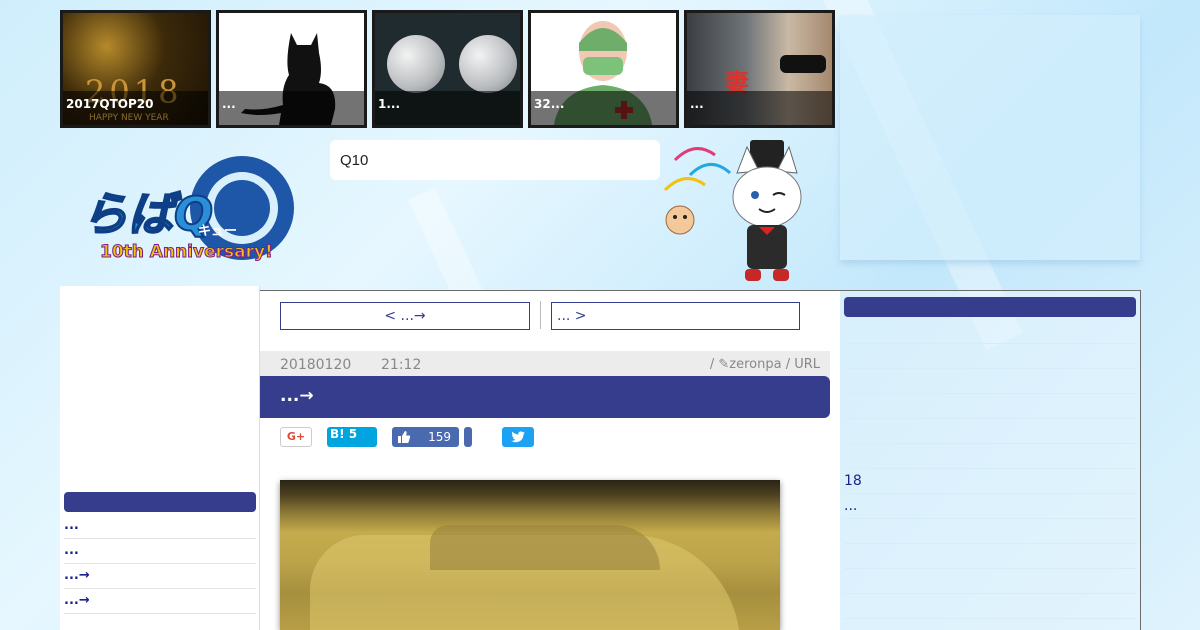 Image resolution: width=1200 pixels, height=630 pixels. I want to click on twitter-bird-icon, so click(518, 437).